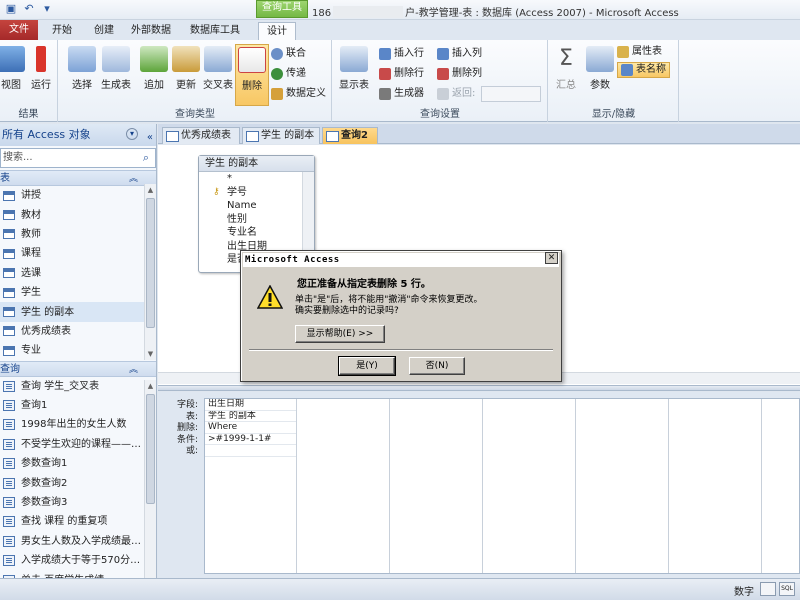 The width and height of the screenshot is (800, 600). I want to click on tab-database-tools: 数据库工具, so click(215, 31).